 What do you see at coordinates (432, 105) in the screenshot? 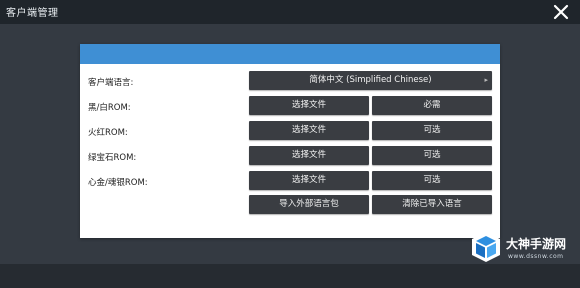
I see `bw-rom-status: 必需` at bounding box center [432, 105].